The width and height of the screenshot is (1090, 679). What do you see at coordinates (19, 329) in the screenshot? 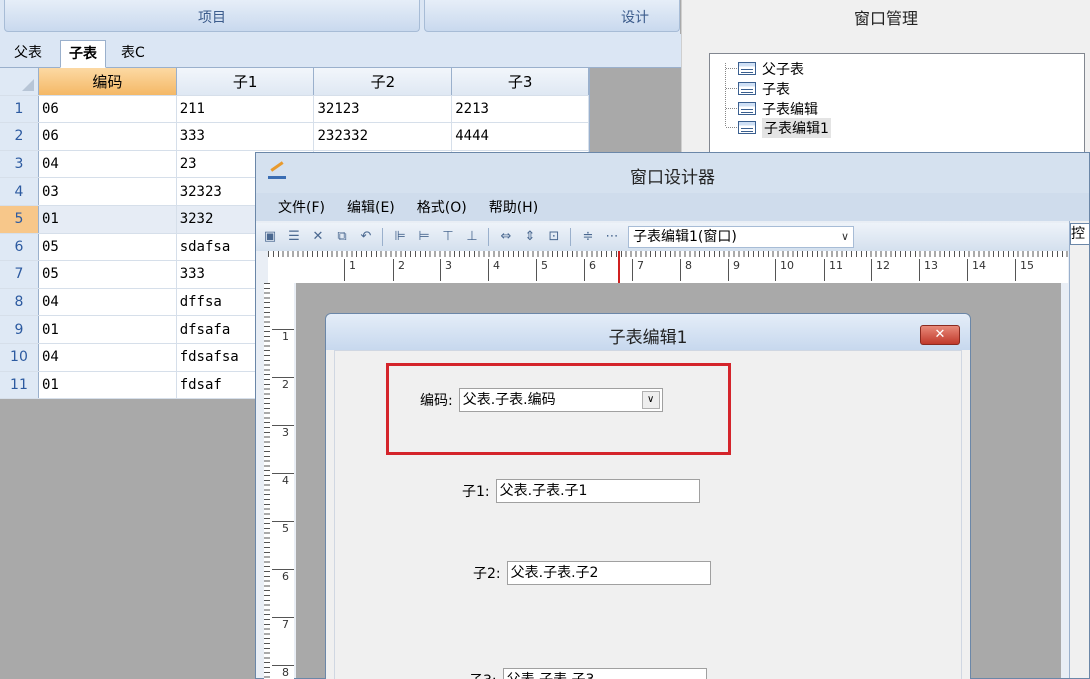
I see `row-number: 9` at bounding box center [19, 329].